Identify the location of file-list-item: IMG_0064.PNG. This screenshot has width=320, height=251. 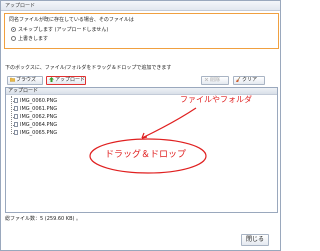
(35, 125).